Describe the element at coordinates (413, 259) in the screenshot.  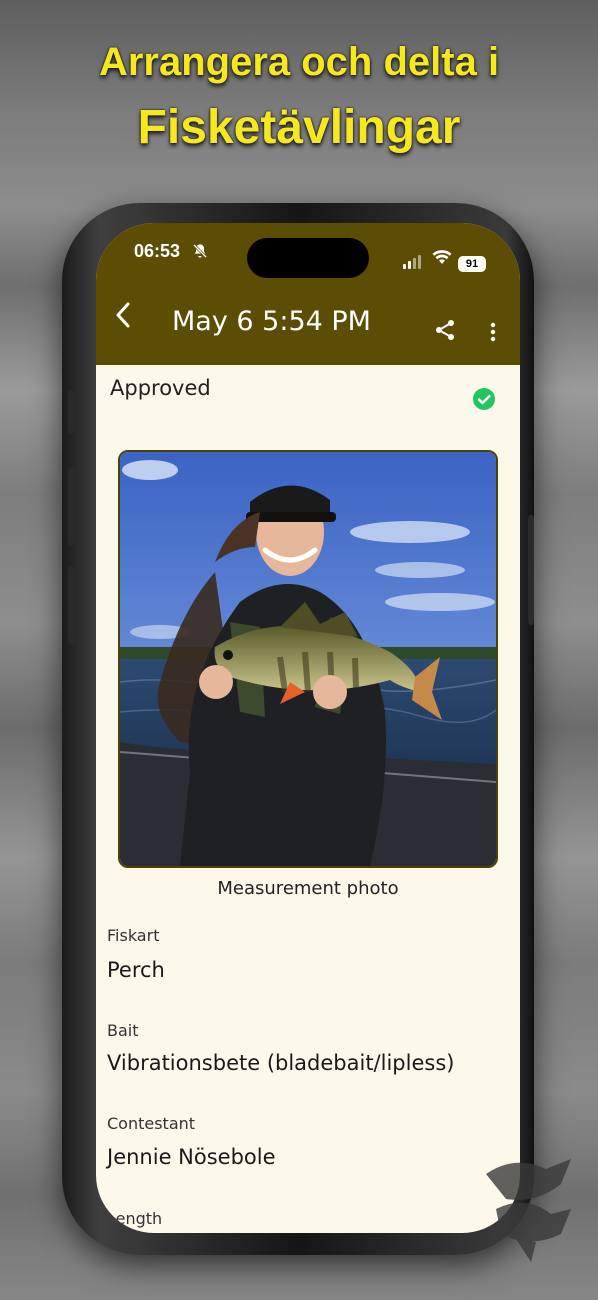
I see `cellular-signal-icon` at that location.